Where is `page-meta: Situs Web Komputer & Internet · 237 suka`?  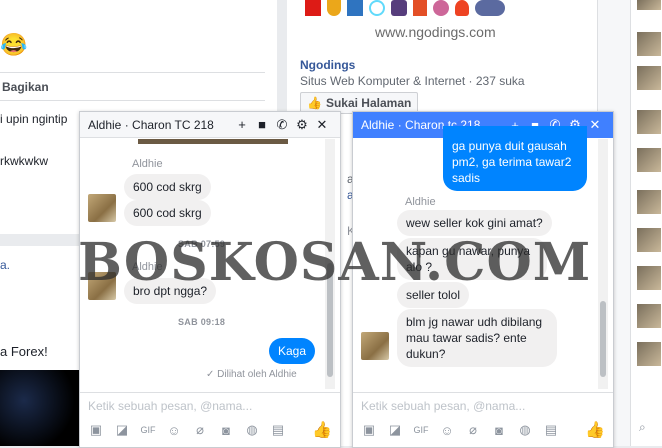 page-meta: Situs Web Komputer & Internet · 237 suka is located at coordinates (412, 81).